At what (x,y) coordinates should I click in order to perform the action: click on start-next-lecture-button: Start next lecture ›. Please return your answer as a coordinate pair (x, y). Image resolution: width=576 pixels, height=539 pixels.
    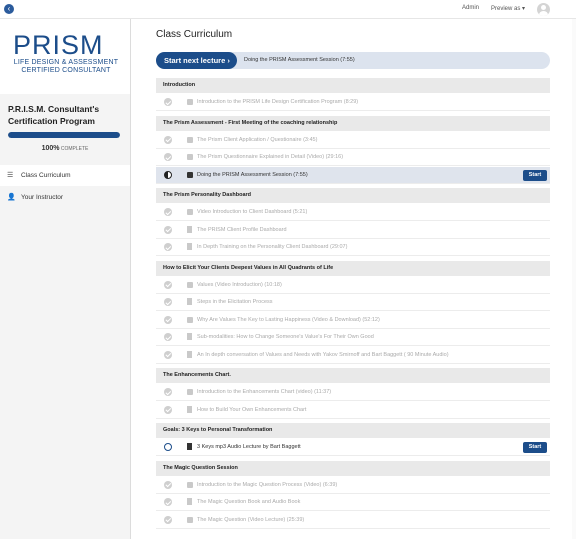
    Looking at the image, I should click on (196, 60).